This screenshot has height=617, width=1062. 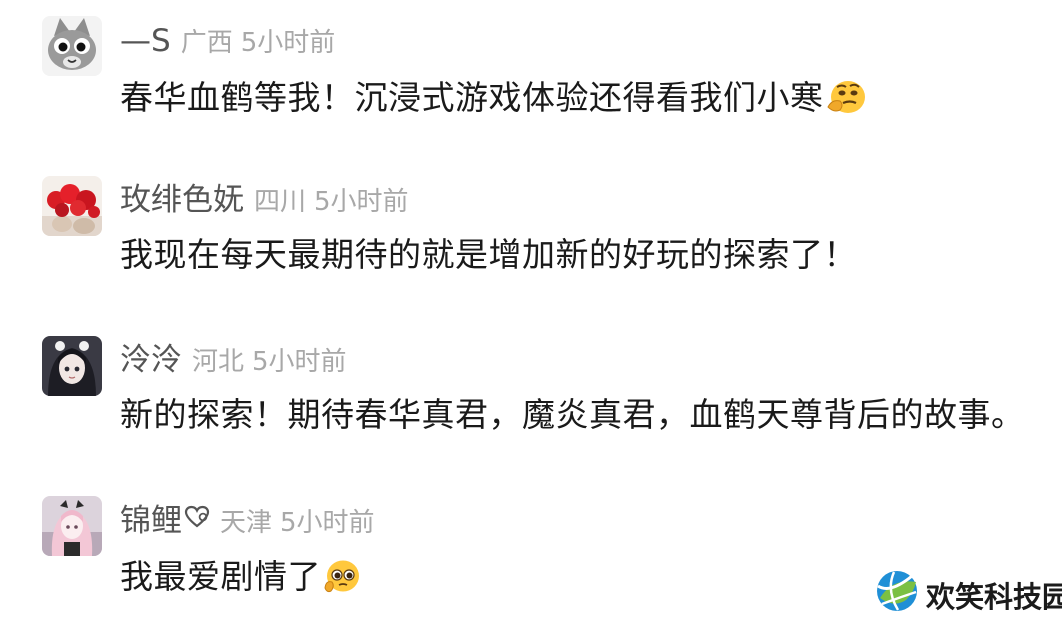 I want to click on username: —S, so click(x=145, y=41).